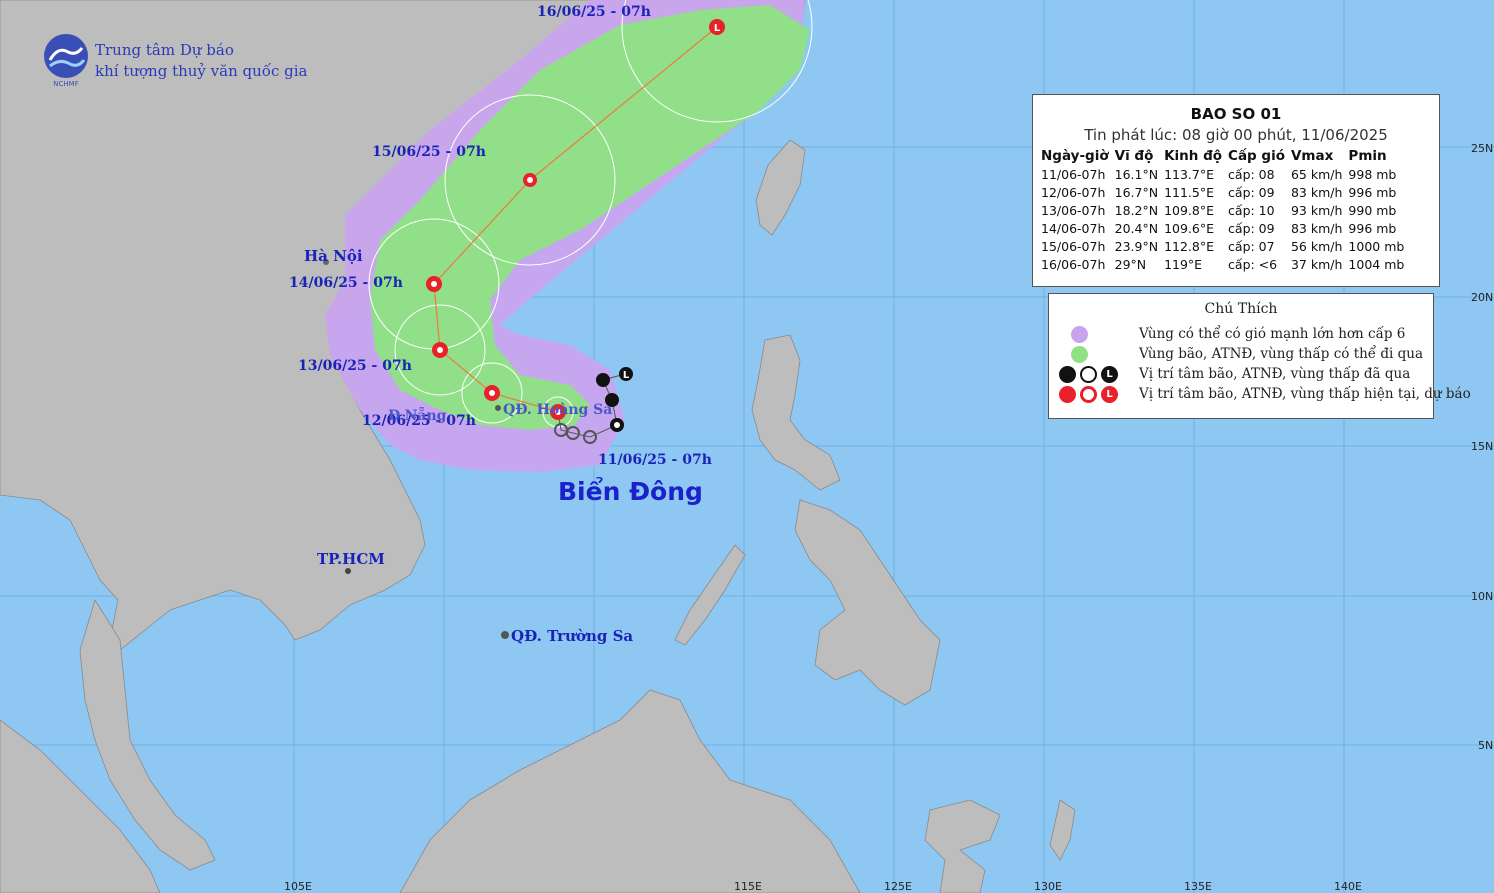 This screenshot has width=1494, height=893. What do you see at coordinates (1372, 210) in the screenshot?
I see `cell: 990 mb` at bounding box center [1372, 210].